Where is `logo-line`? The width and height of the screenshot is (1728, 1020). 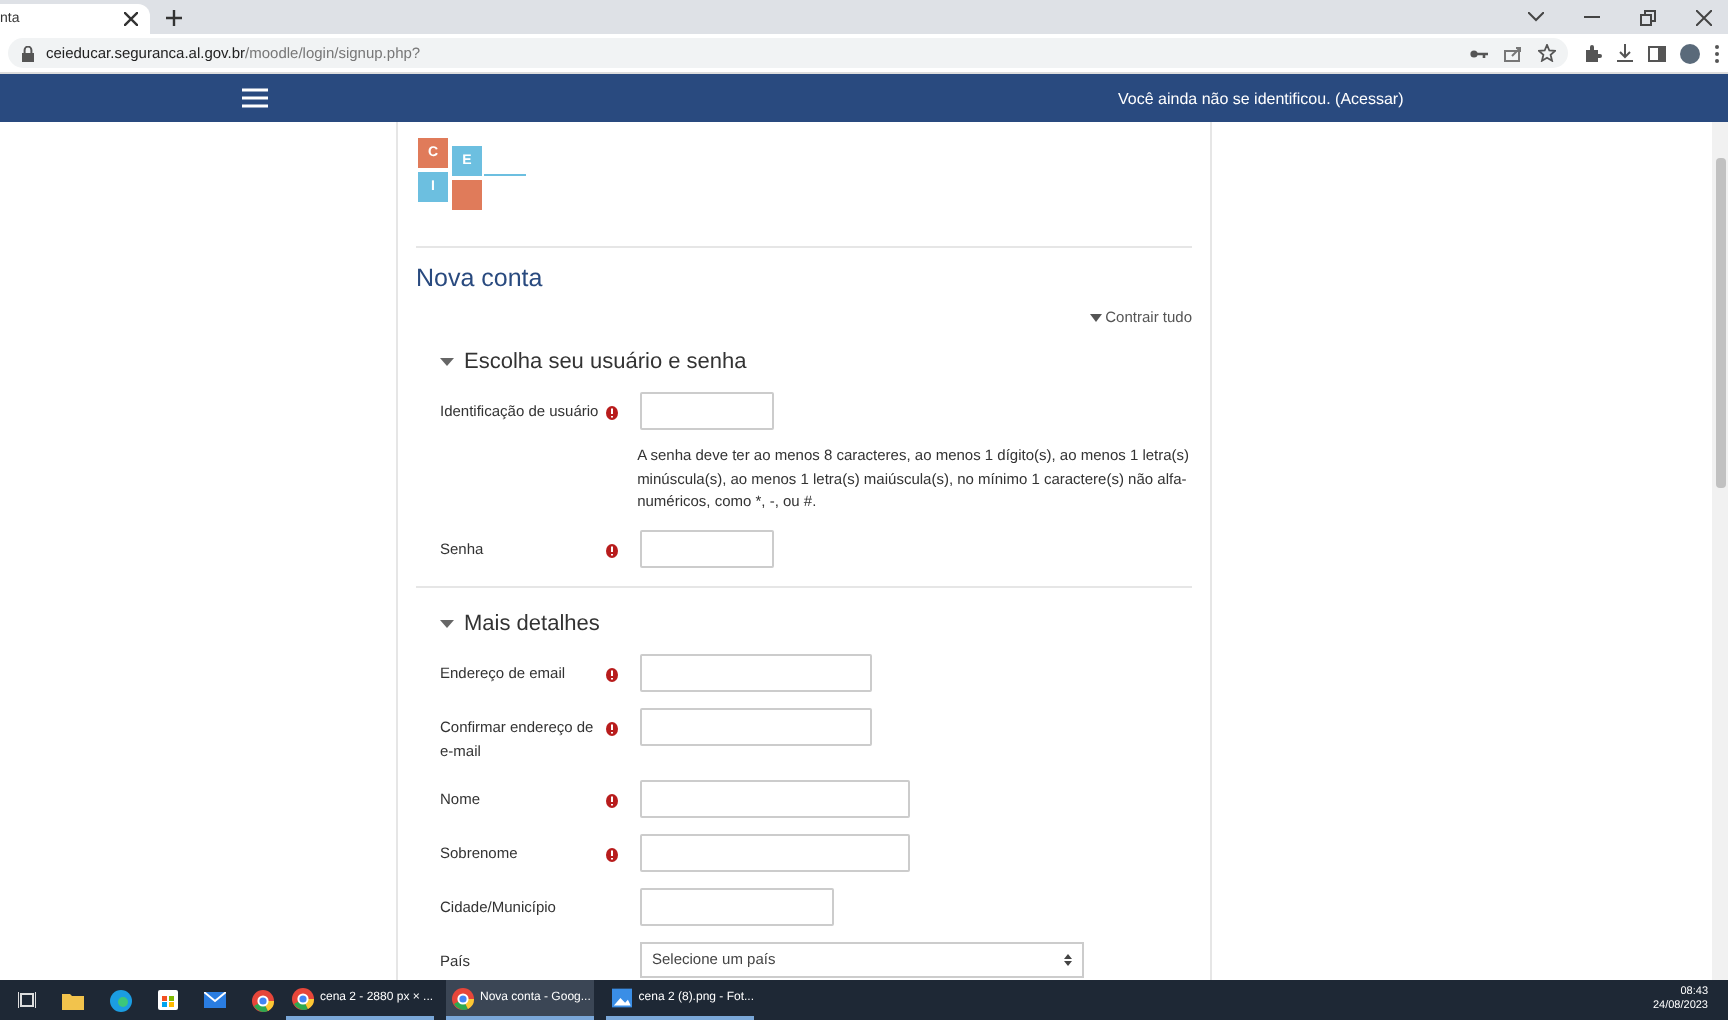 logo-line is located at coordinates (505, 175).